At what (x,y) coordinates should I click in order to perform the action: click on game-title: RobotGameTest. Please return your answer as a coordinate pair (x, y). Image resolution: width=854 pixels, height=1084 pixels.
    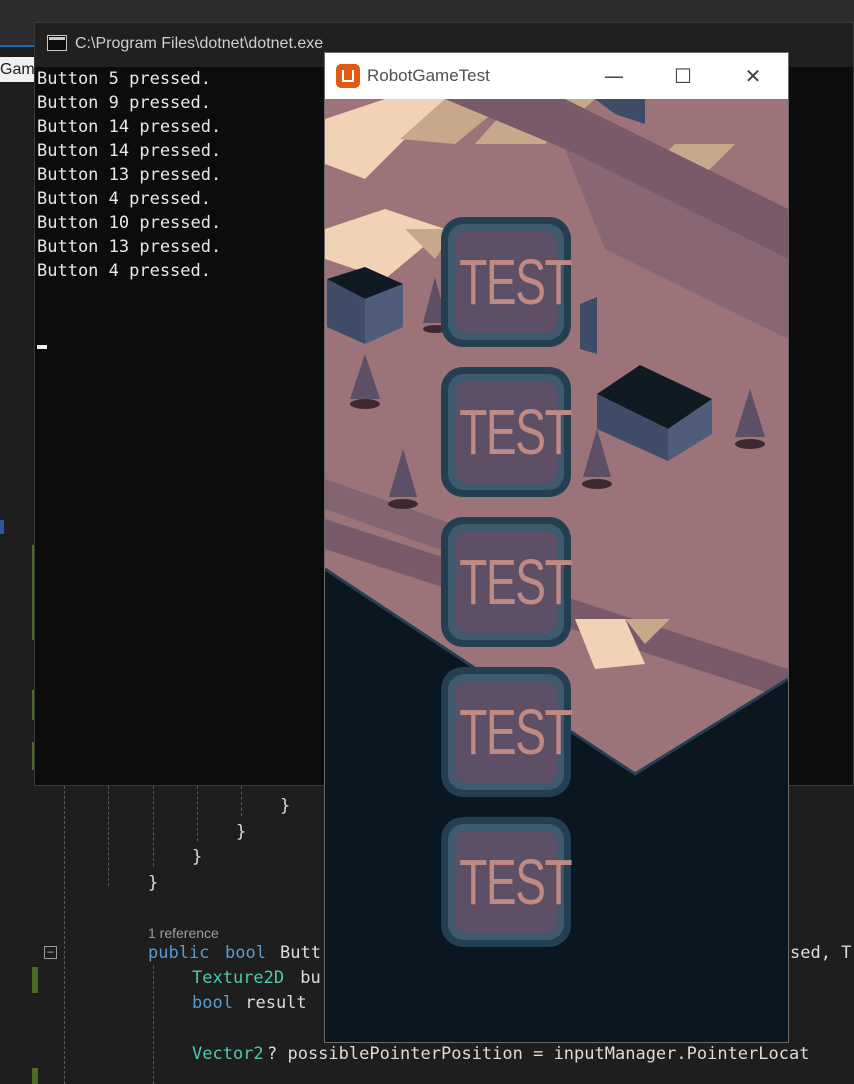
    Looking at the image, I should click on (428, 75).